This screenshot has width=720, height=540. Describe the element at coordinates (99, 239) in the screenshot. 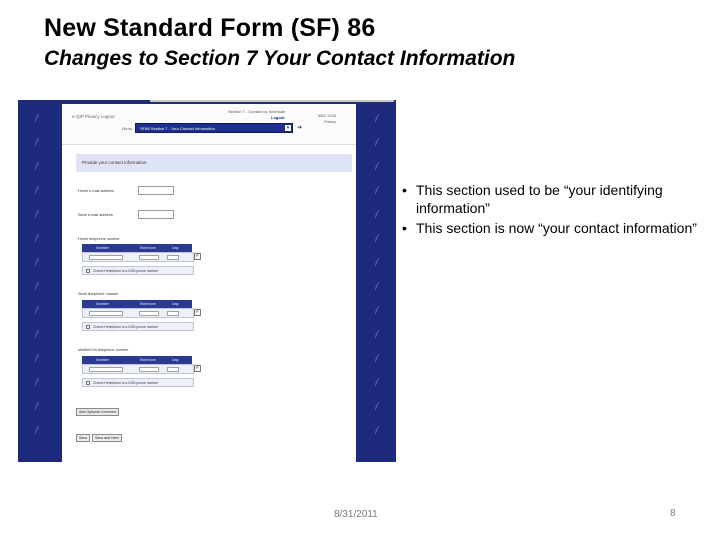

I see `home-phone-label: Home telephone number` at that location.